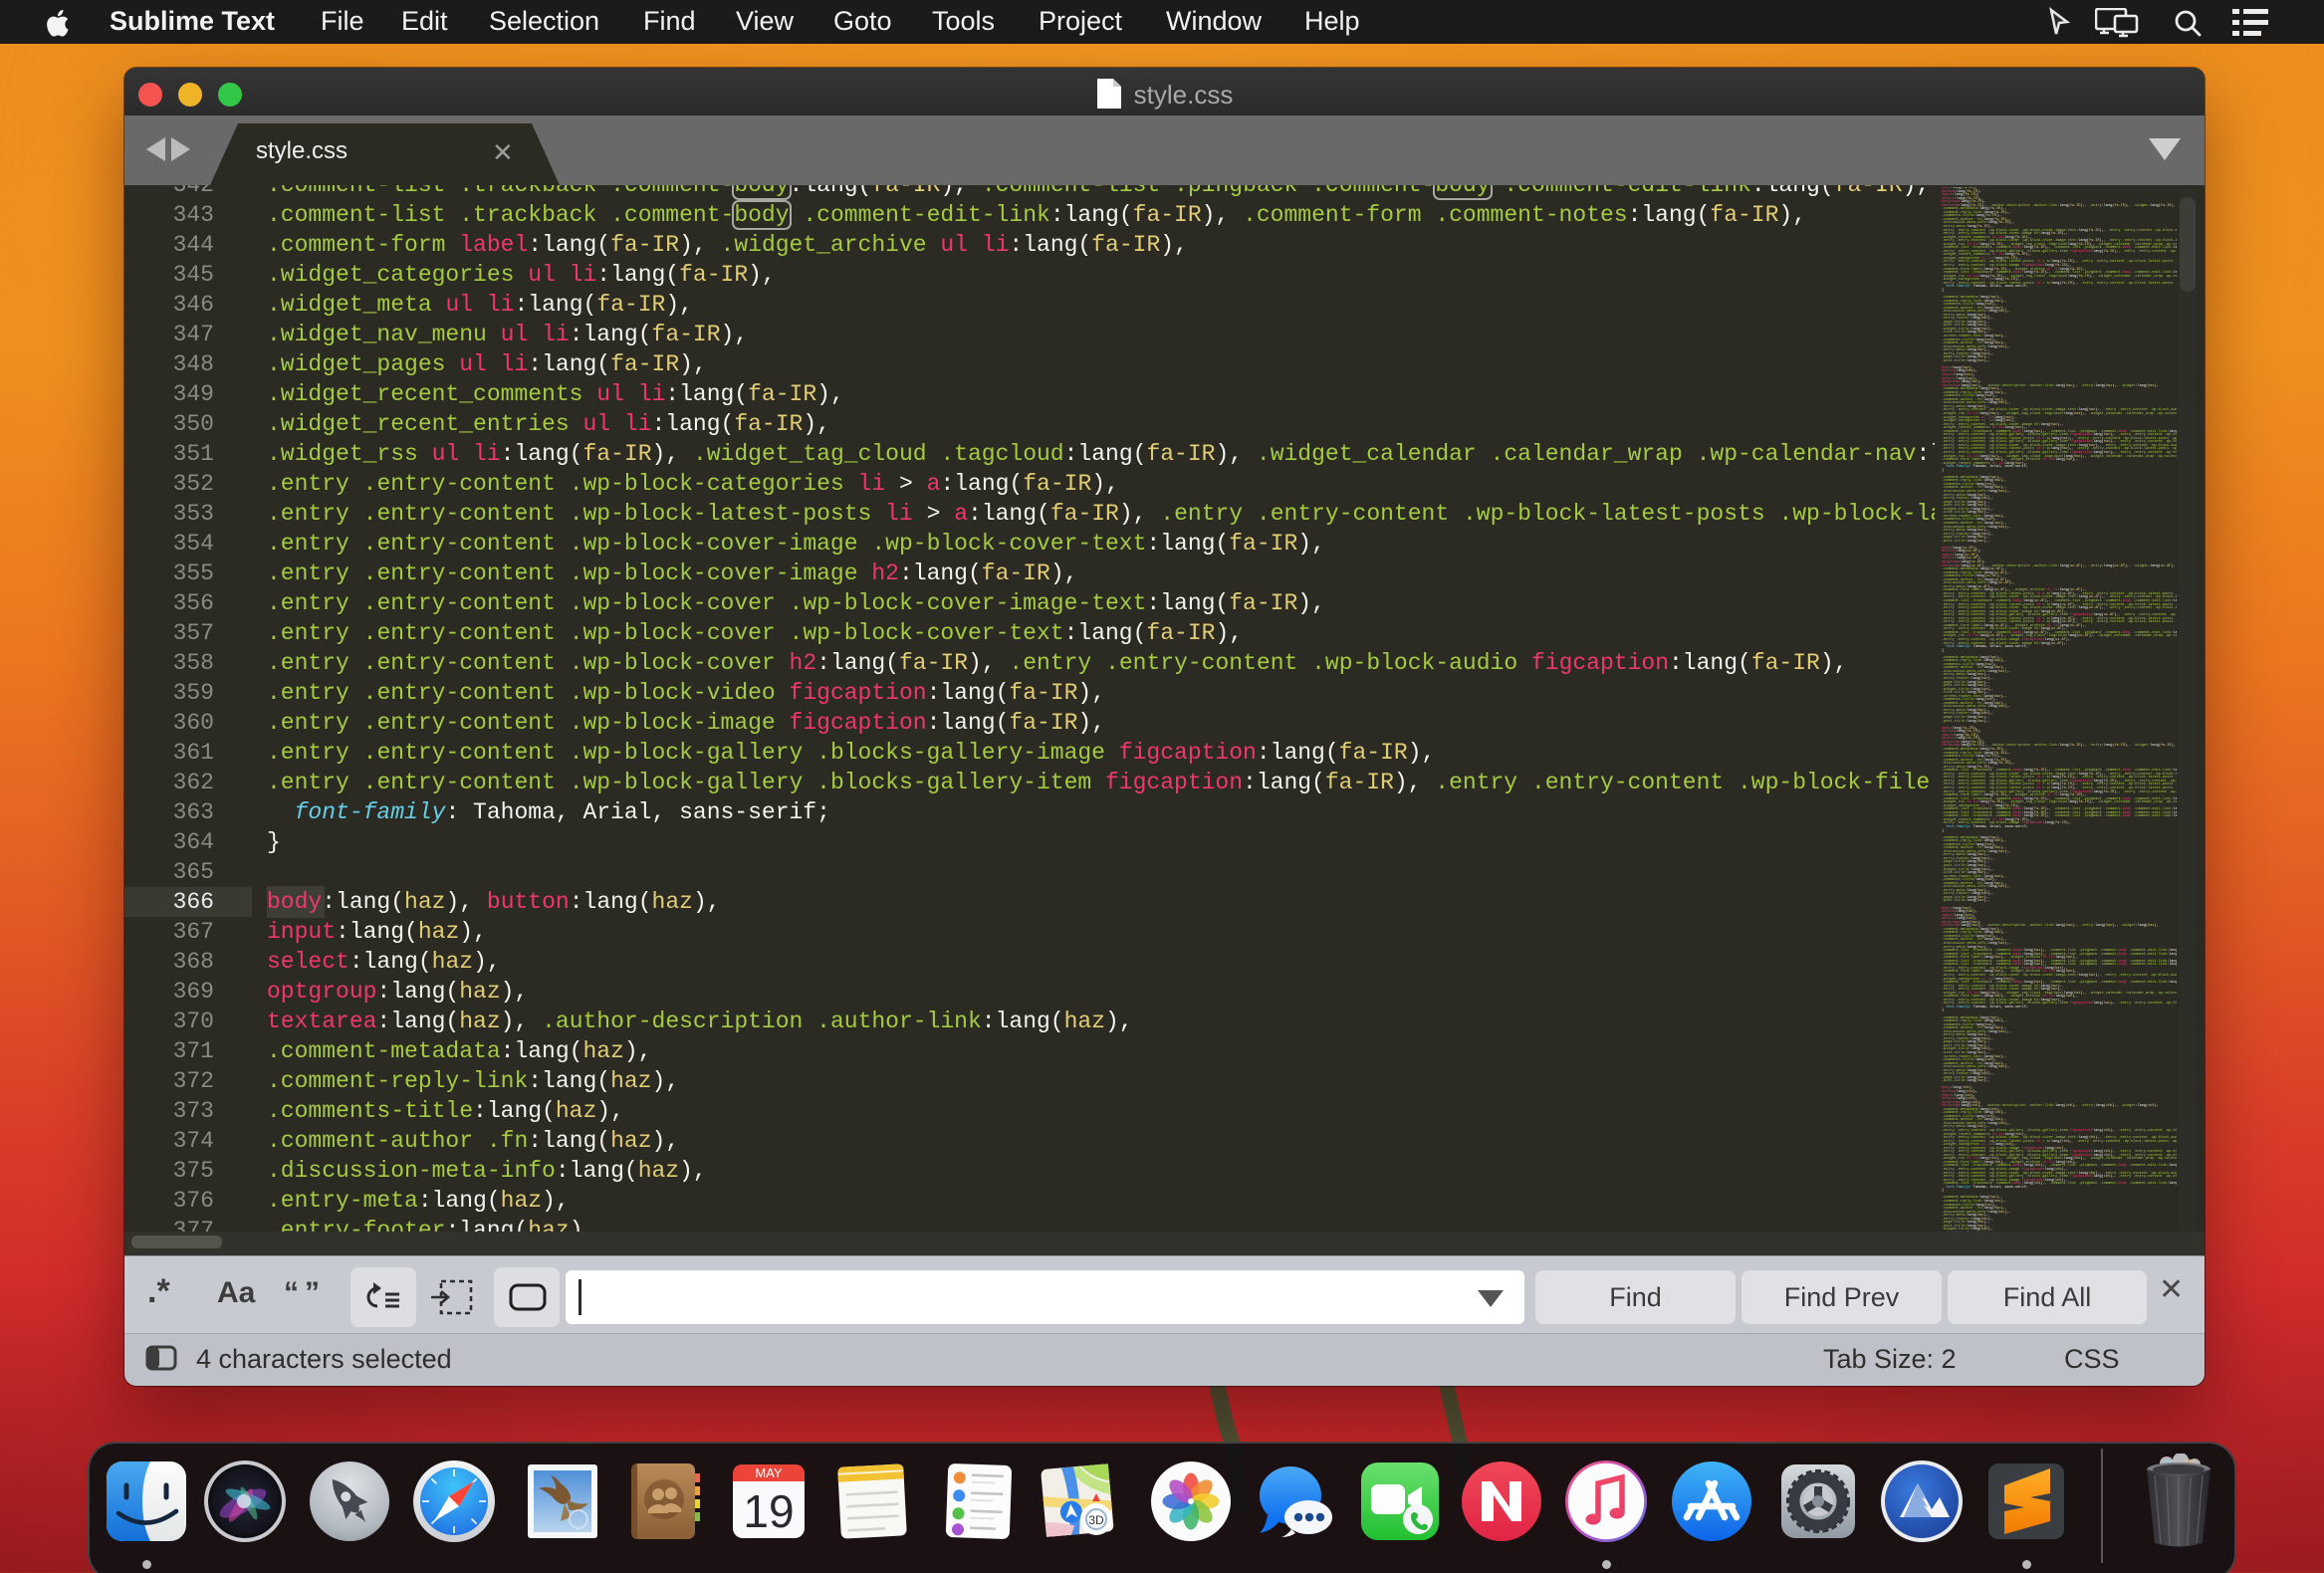 The width and height of the screenshot is (2324, 1573). What do you see at coordinates (768, 1511) in the screenshot?
I see `svg-text: 19` at bounding box center [768, 1511].